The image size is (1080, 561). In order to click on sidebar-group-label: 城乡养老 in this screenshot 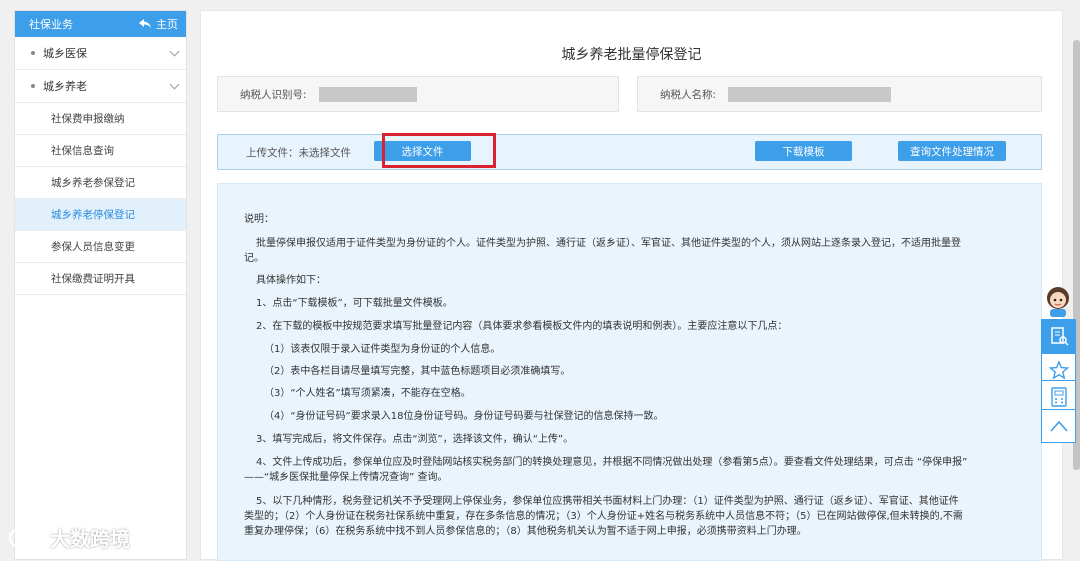, I will do `click(65, 86)`.